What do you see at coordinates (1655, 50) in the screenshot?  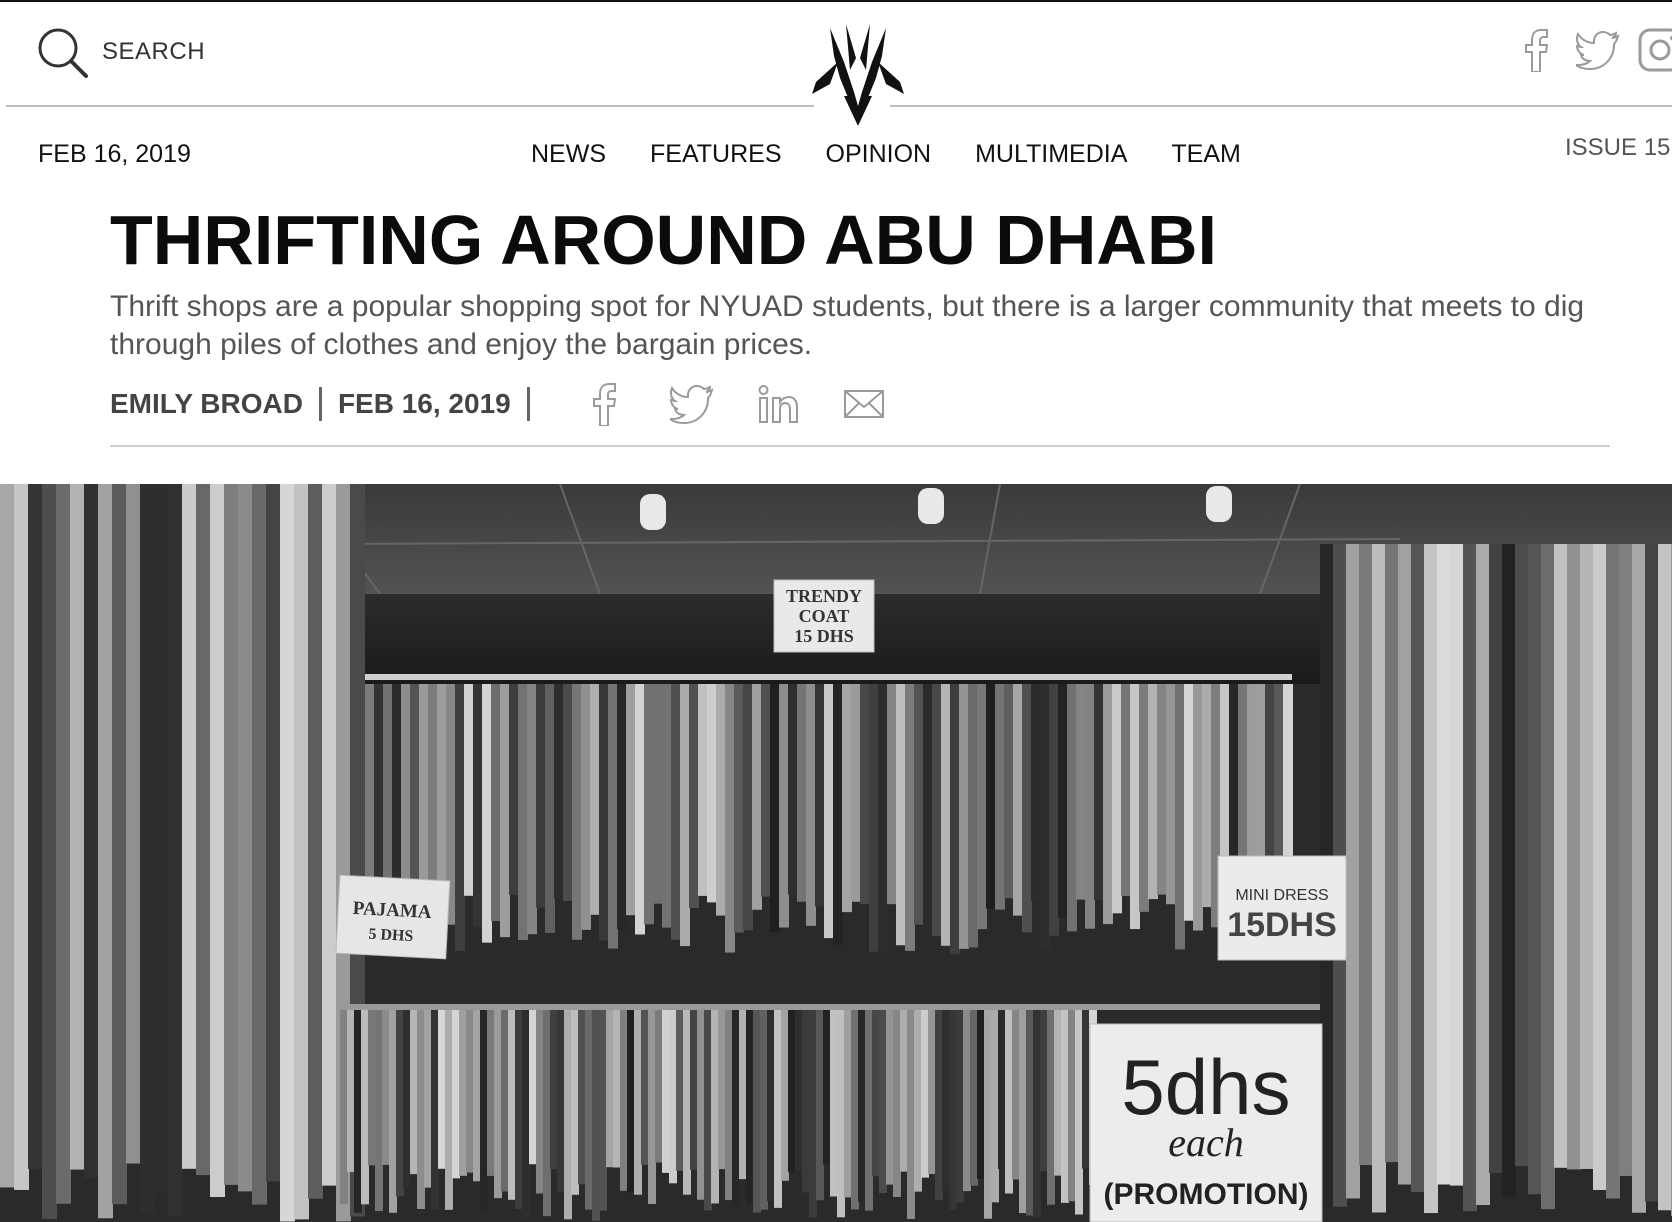 I see `header-instagram-link` at bounding box center [1655, 50].